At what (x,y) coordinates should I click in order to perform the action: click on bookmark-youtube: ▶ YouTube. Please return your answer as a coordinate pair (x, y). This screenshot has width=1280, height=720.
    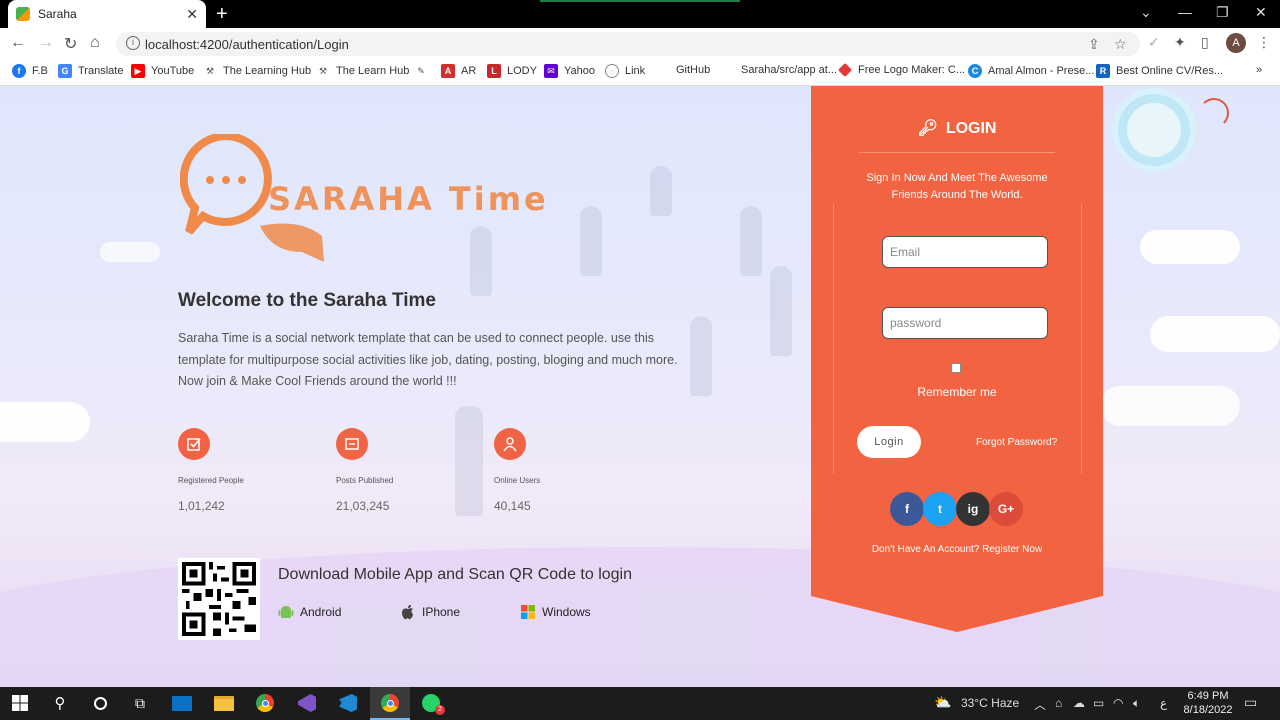
    Looking at the image, I should click on (162, 71).